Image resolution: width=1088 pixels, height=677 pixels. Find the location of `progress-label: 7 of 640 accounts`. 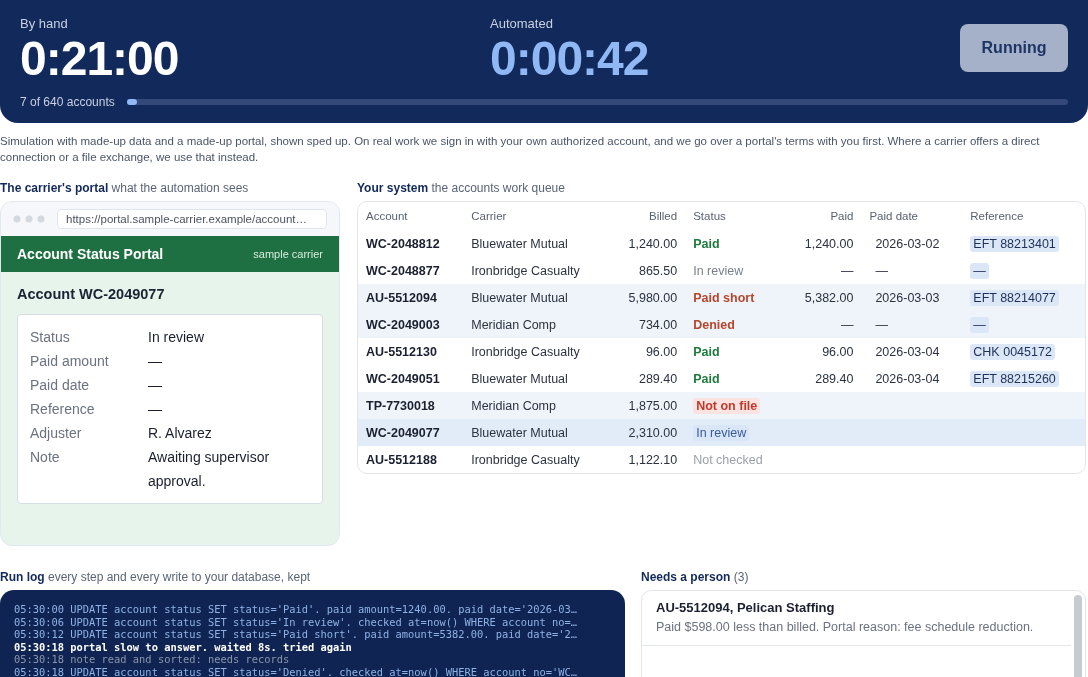

progress-label: 7 of 640 accounts is located at coordinates (67, 102).